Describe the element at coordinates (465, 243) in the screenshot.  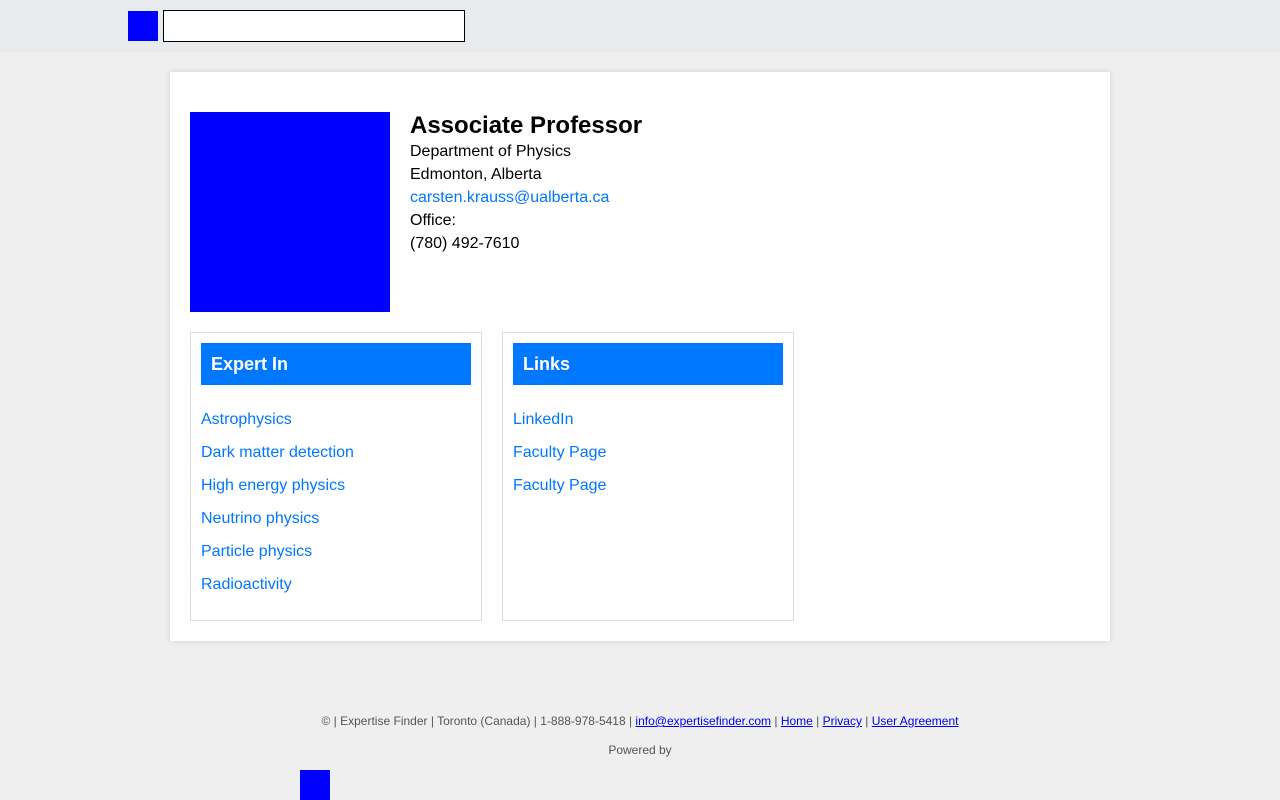
I see `profile-phone: (780) 492-7610` at that location.